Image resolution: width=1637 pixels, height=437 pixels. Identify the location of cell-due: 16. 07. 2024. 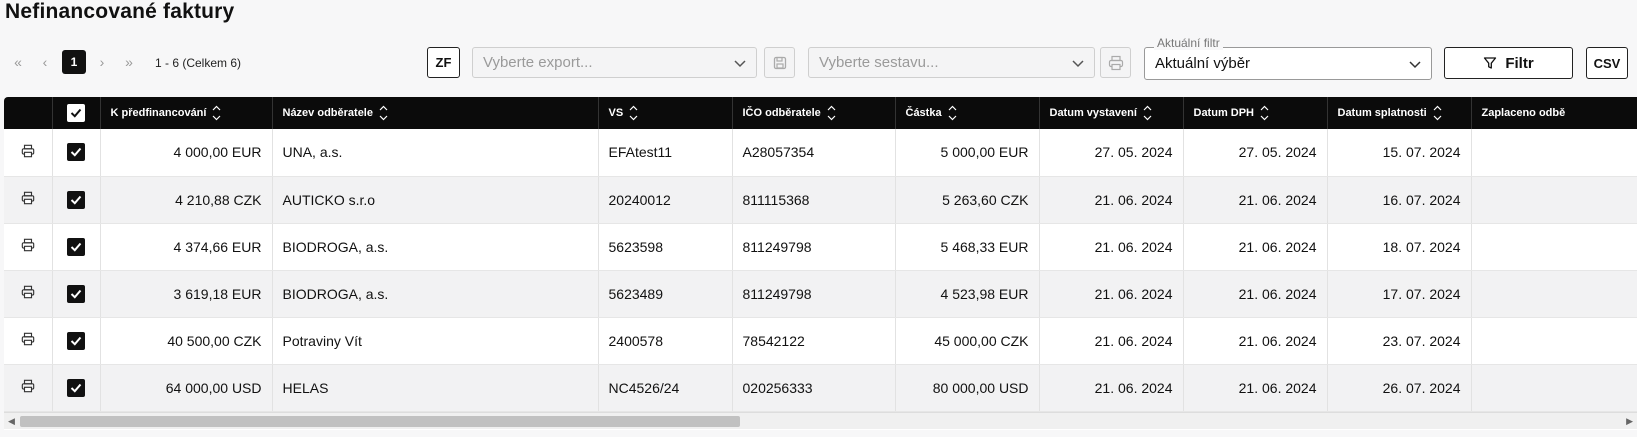
(1399, 200).